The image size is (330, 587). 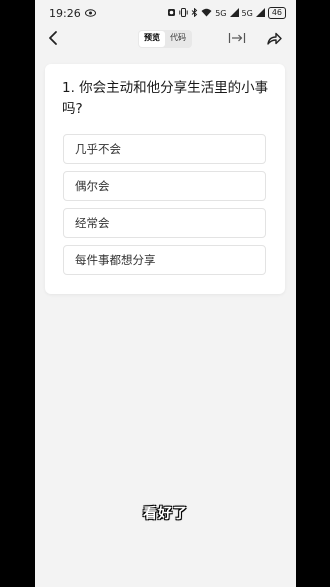 I want to click on expand-button, so click(x=237, y=38).